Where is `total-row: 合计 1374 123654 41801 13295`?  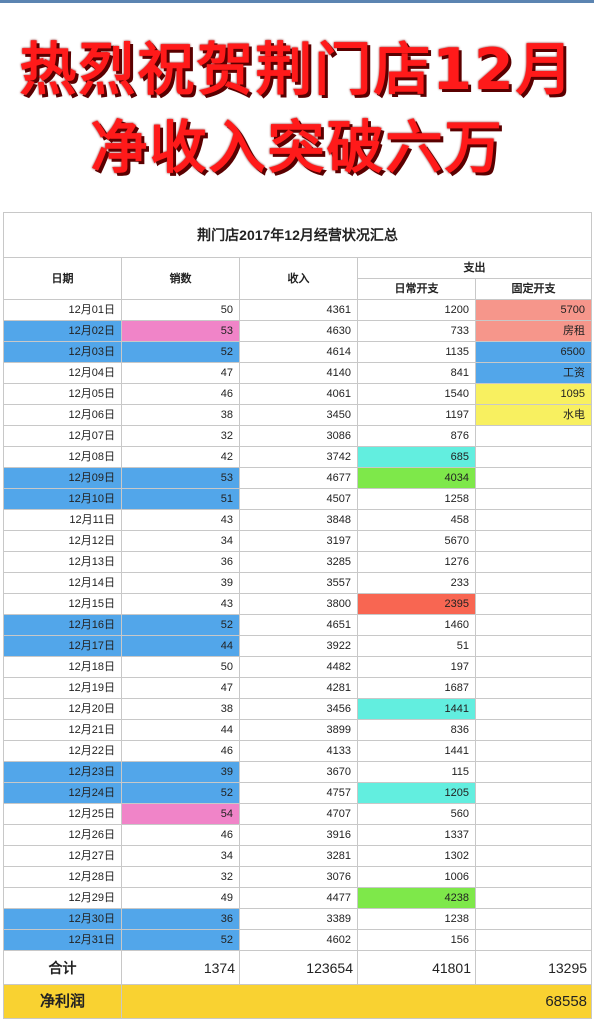 total-row: 合计 1374 123654 41801 13295 is located at coordinates (298, 967).